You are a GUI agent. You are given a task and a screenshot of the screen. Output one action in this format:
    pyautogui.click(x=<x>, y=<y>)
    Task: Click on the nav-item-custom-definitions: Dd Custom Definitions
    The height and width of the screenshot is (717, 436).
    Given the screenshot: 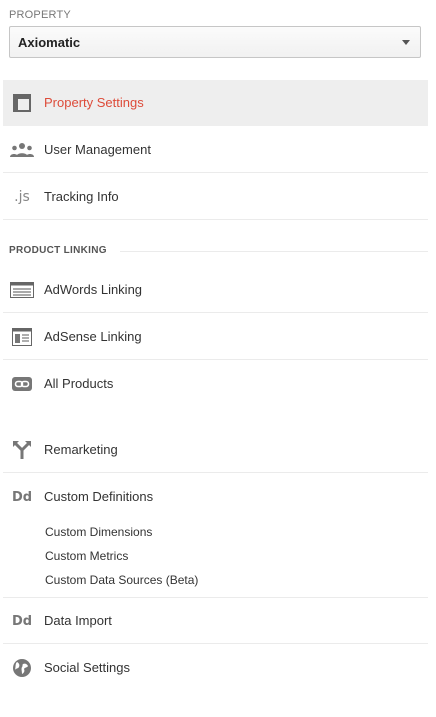 What is the action you would take?
    pyautogui.click(x=215, y=497)
    